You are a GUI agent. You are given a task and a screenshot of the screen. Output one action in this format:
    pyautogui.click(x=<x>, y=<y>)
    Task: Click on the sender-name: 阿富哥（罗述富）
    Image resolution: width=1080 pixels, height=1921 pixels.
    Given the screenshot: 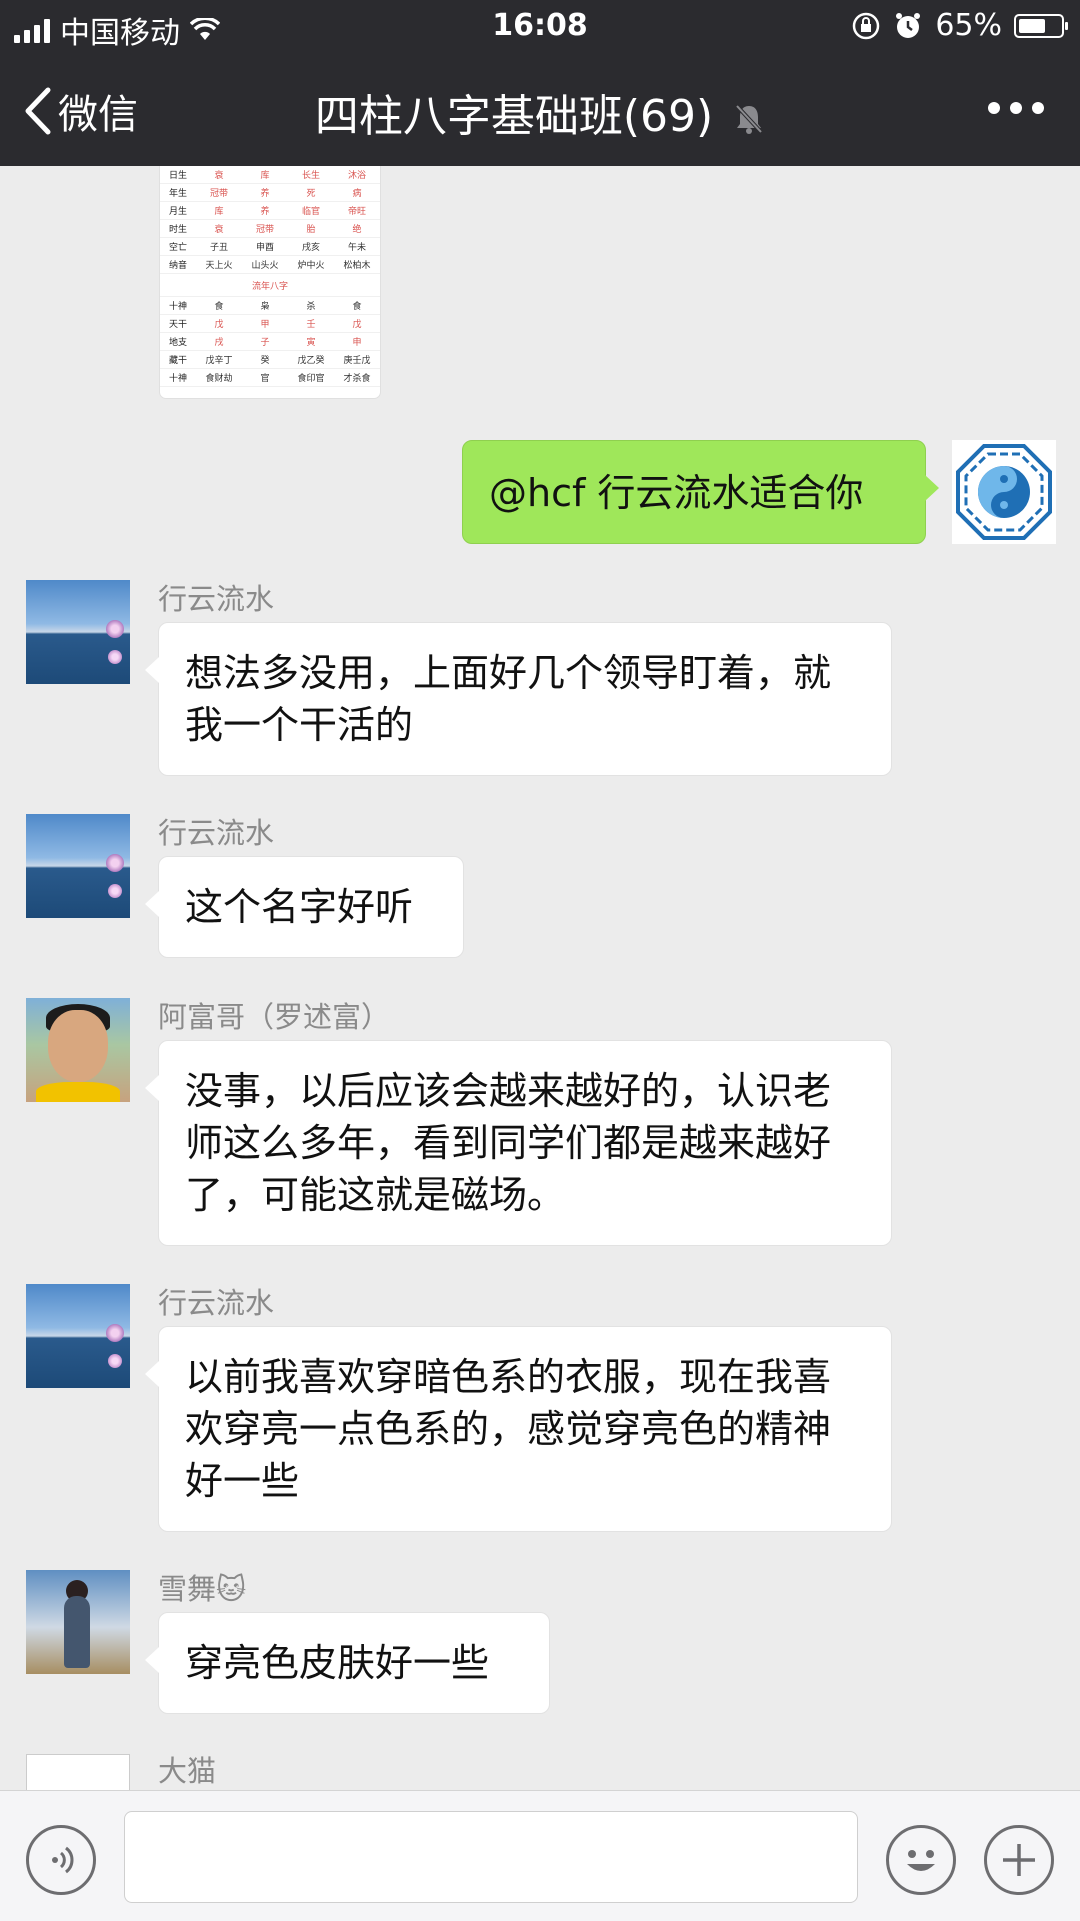 What is the action you would take?
    pyautogui.click(x=274, y=1017)
    